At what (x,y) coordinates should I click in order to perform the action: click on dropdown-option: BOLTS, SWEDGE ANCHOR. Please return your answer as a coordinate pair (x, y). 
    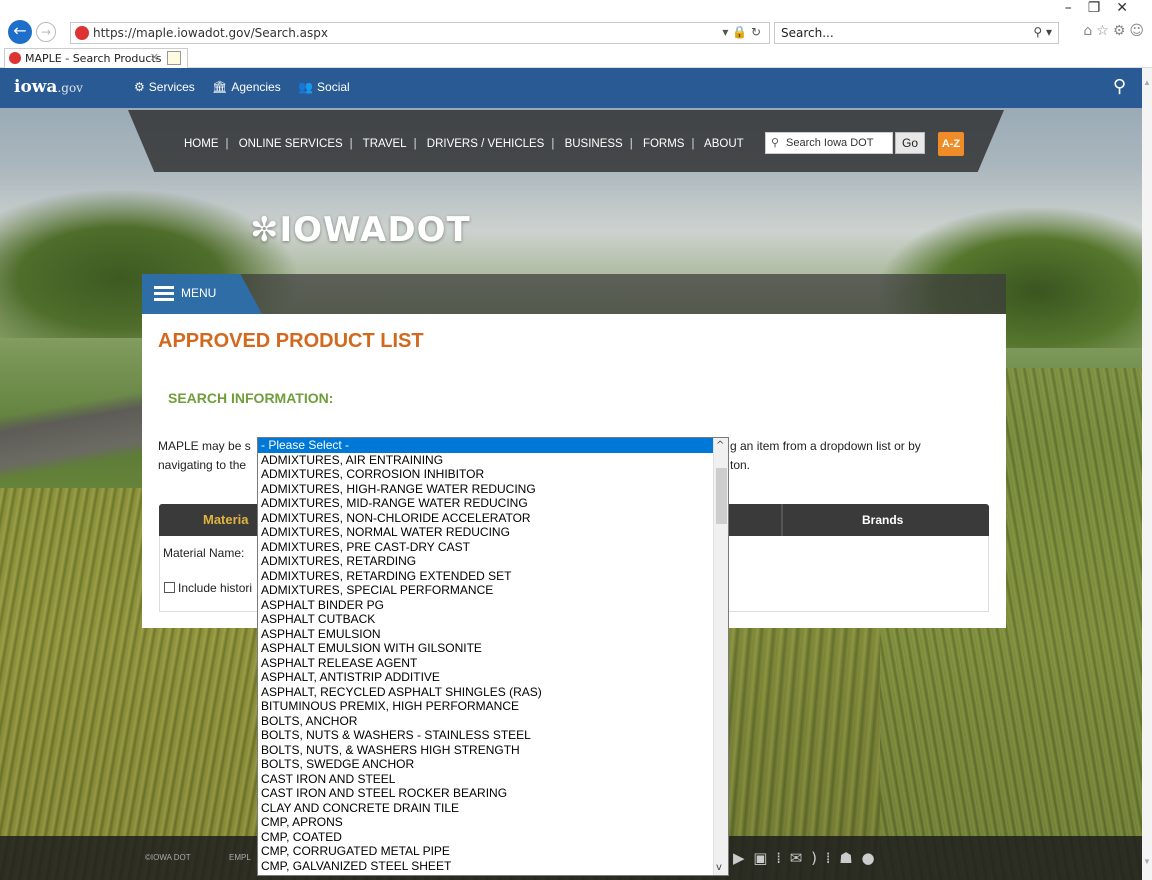
    Looking at the image, I should click on (486, 764).